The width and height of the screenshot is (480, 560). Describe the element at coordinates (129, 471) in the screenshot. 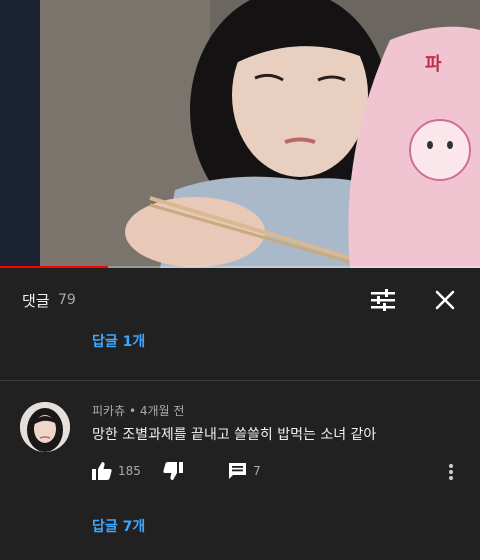

I see `like-count: 185` at that location.